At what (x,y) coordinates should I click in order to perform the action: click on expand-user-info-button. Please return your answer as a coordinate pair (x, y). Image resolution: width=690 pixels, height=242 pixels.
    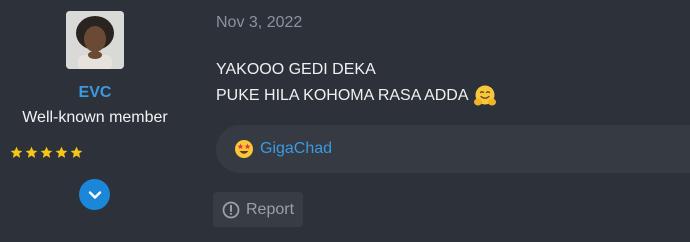
    Looking at the image, I should click on (94, 194).